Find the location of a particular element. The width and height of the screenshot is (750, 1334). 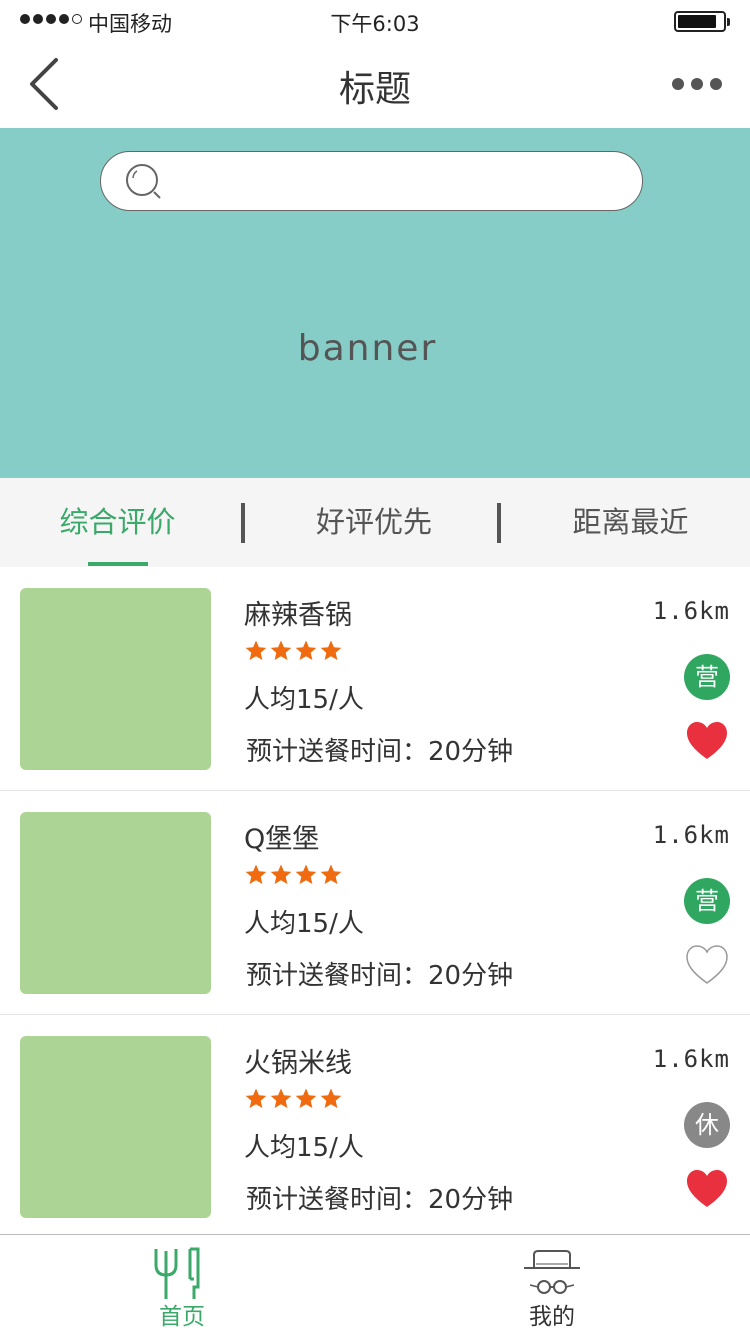

search-input is located at coordinates (396, 182).